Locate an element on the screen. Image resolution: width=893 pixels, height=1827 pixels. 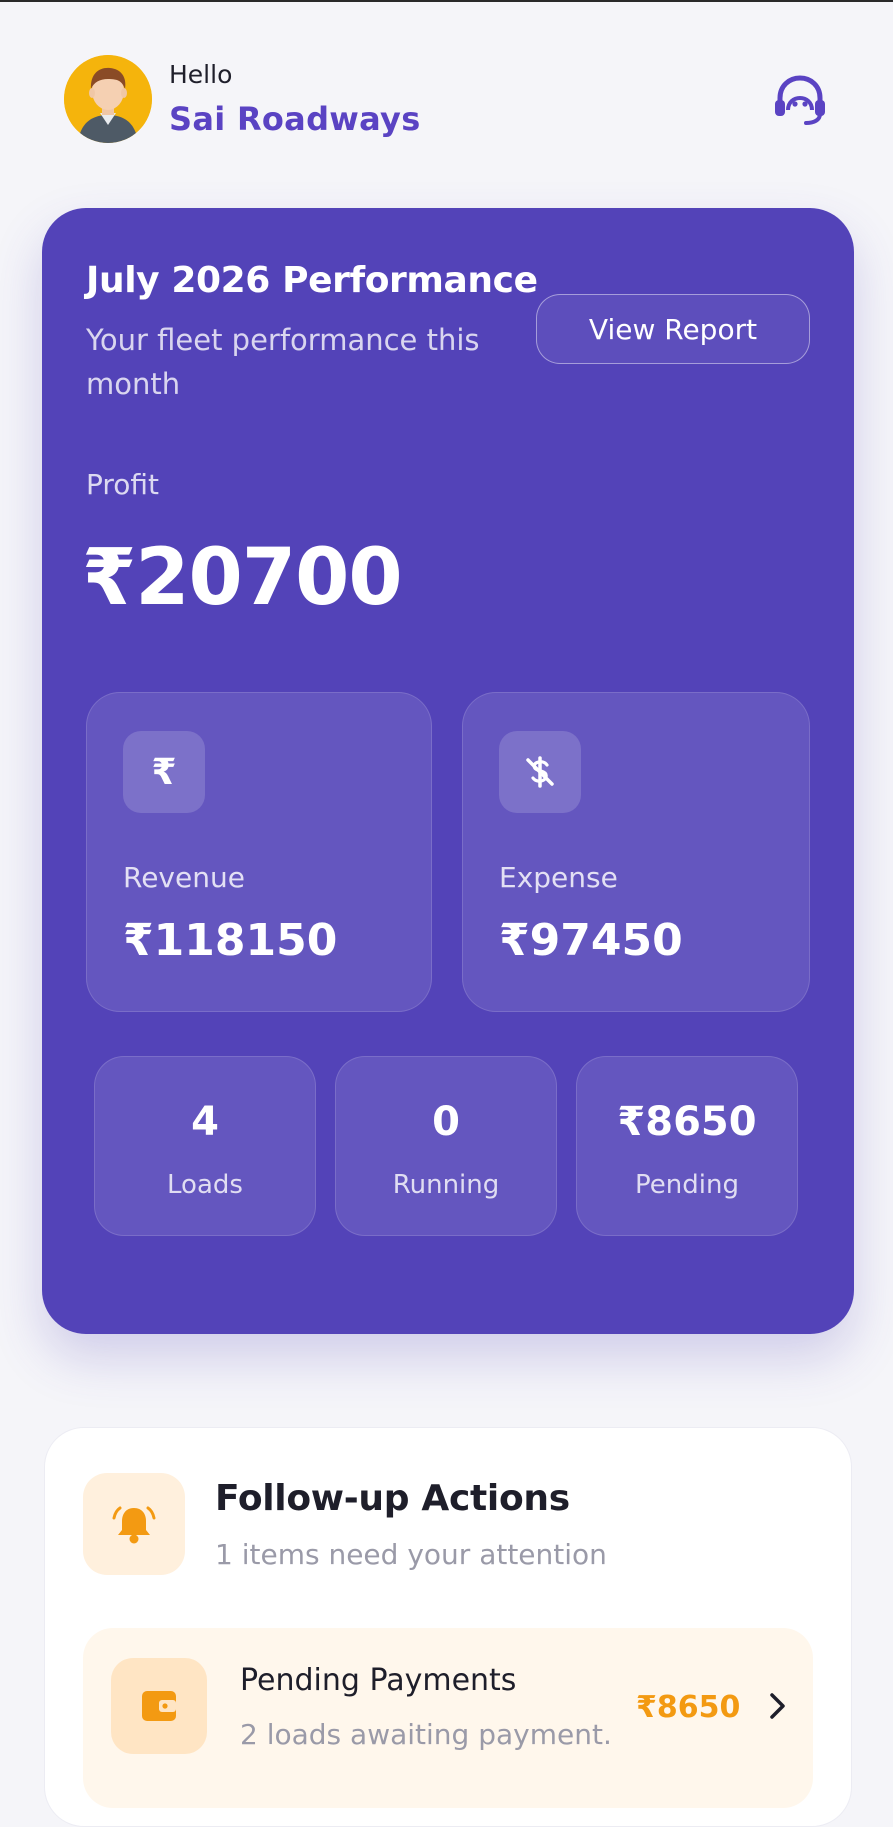
pending-label: Pending is located at coordinates (687, 1185).